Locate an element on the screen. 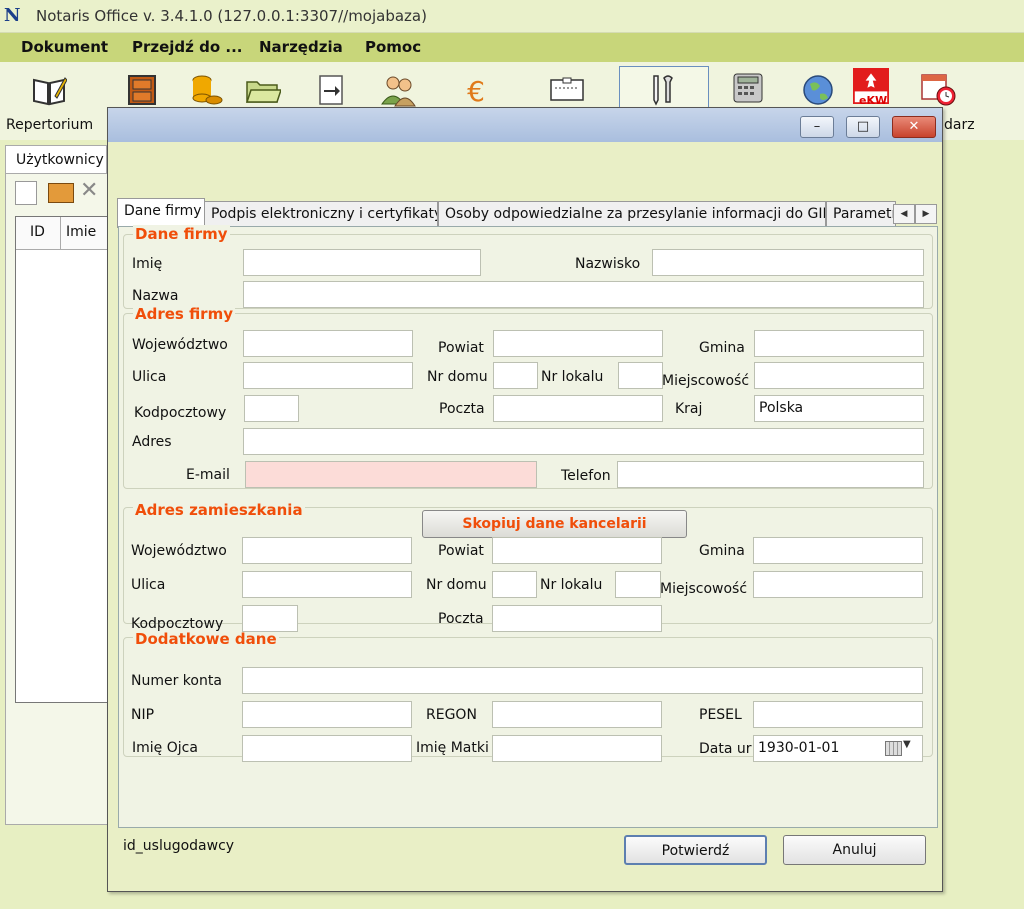  input-ulica-zam is located at coordinates (327, 584).